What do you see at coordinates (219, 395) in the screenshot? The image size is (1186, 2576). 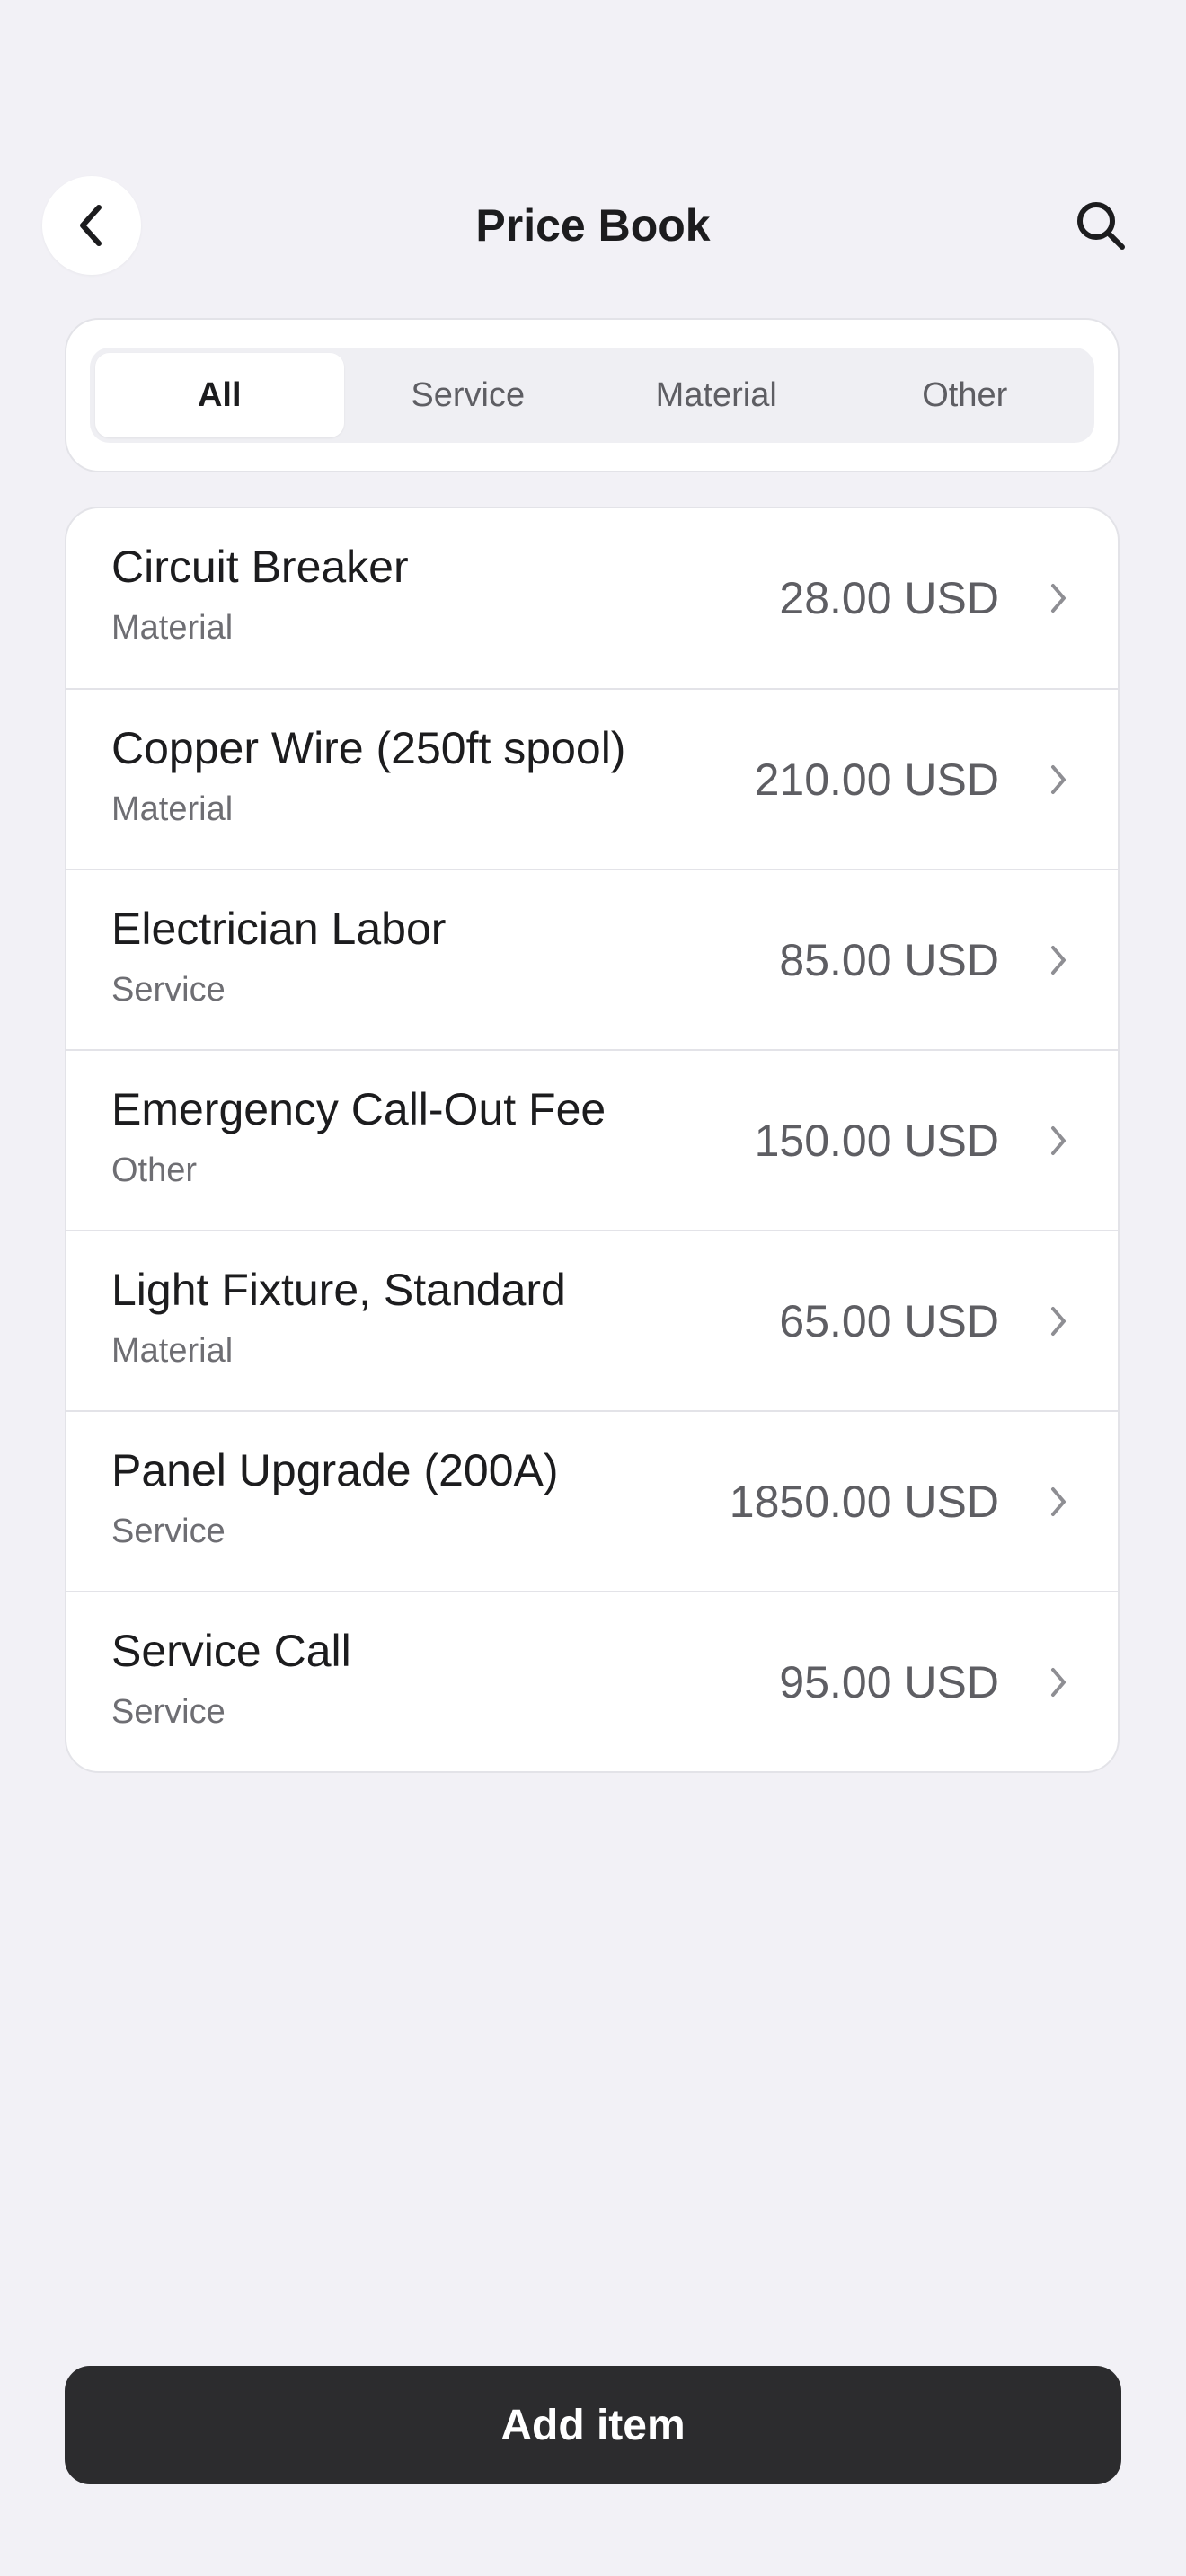 I see `segment-all: All` at bounding box center [219, 395].